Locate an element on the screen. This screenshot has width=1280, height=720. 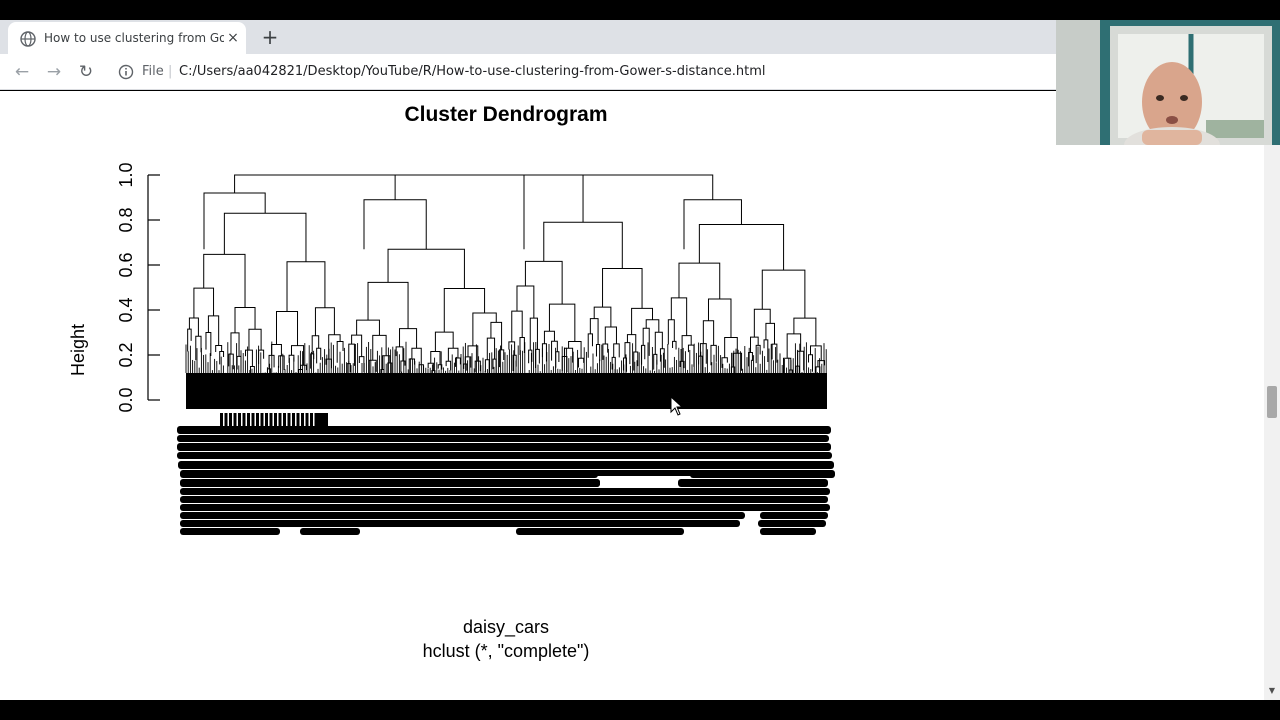
mouse-cursor-icon is located at coordinates (677, 406).